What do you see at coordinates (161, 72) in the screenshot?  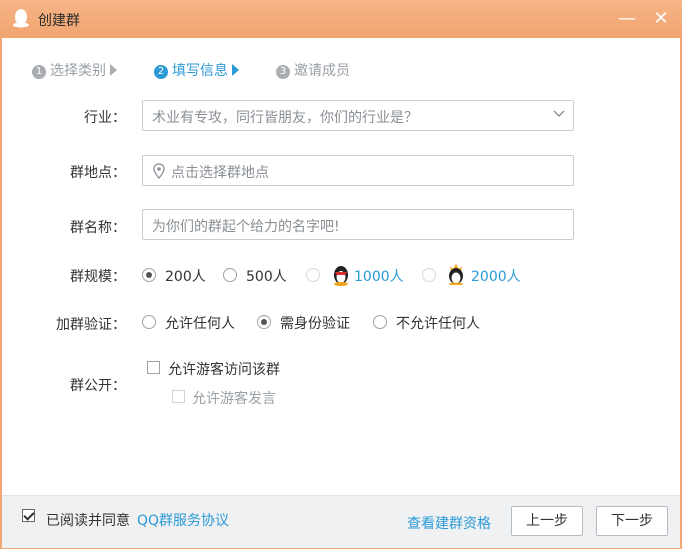 I see `step-2-number: 2` at bounding box center [161, 72].